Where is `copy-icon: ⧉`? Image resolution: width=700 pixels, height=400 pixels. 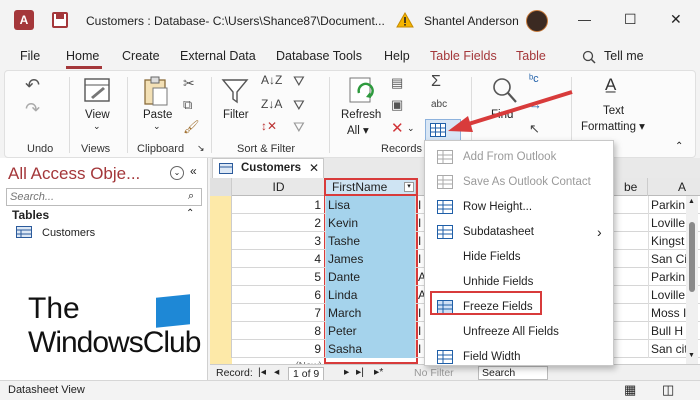
copy-icon: ⧉ is located at coordinates (187, 105).